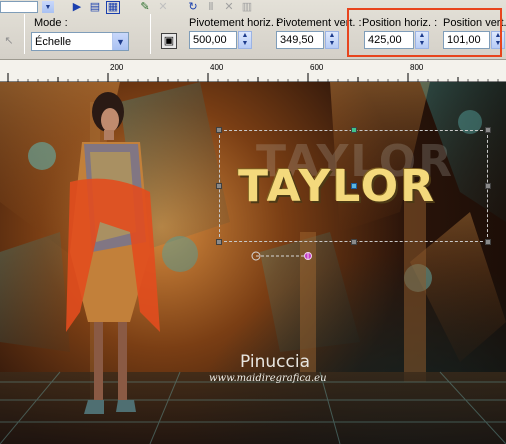 This screenshot has width=506, height=444. What do you see at coordinates (219, 130) in the screenshot?
I see `resize-handle-nw` at bounding box center [219, 130].